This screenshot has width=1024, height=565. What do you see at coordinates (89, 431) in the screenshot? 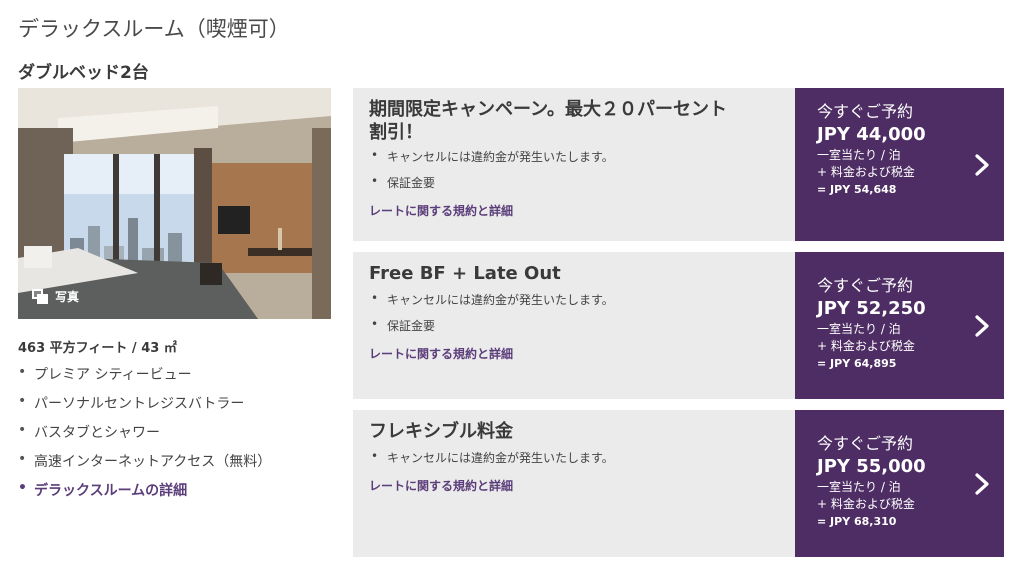
I see `amenity-item: • バスタブとシャワー` at bounding box center [89, 431].